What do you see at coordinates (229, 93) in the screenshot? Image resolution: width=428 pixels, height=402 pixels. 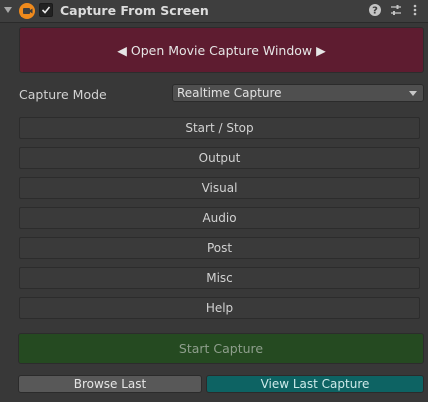 I see `capture-mode-value: Realtime Capture` at bounding box center [229, 93].